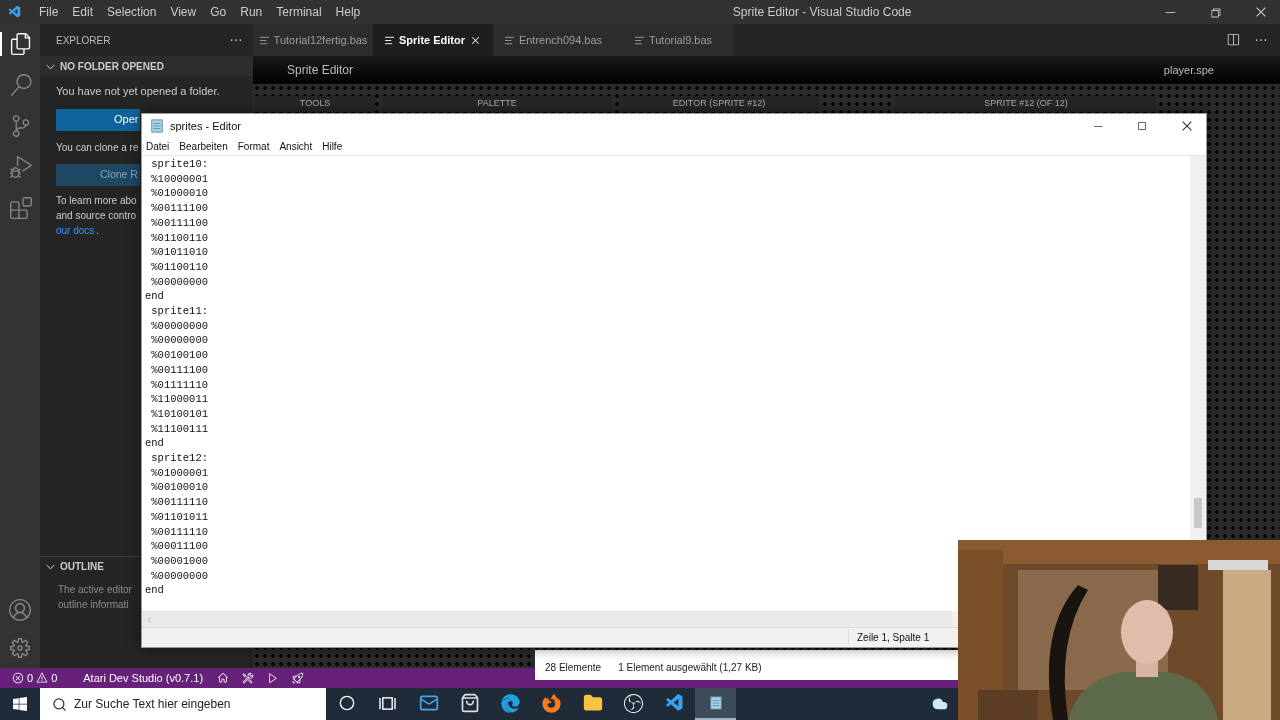  What do you see at coordinates (719, 104) in the screenshot?
I see `panel-header: EDITOR (SPRITE #12)` at bounding box center [719, 104].